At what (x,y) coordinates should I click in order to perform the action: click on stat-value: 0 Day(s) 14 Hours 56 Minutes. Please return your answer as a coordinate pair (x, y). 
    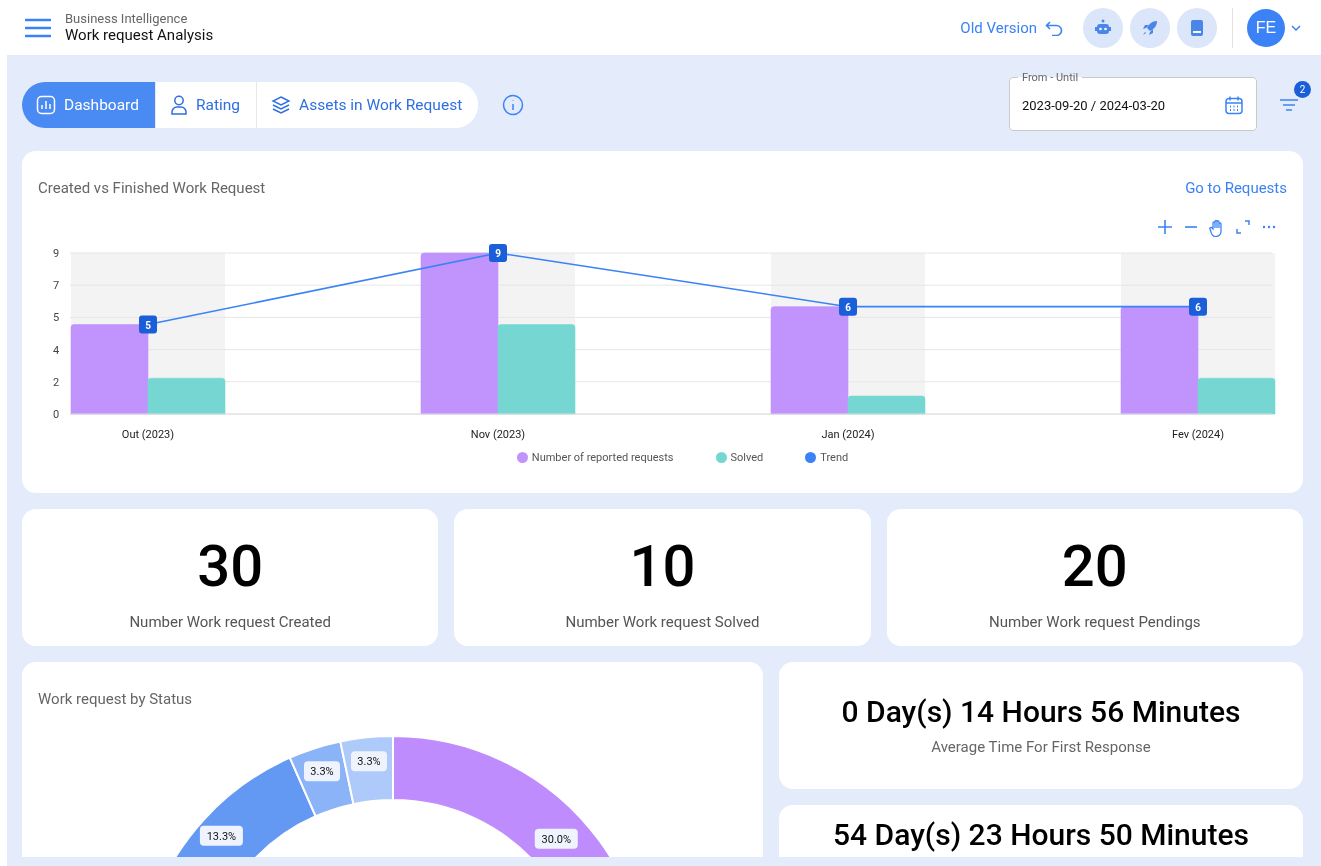
    Looking at the image, I should click on (1041, 712).